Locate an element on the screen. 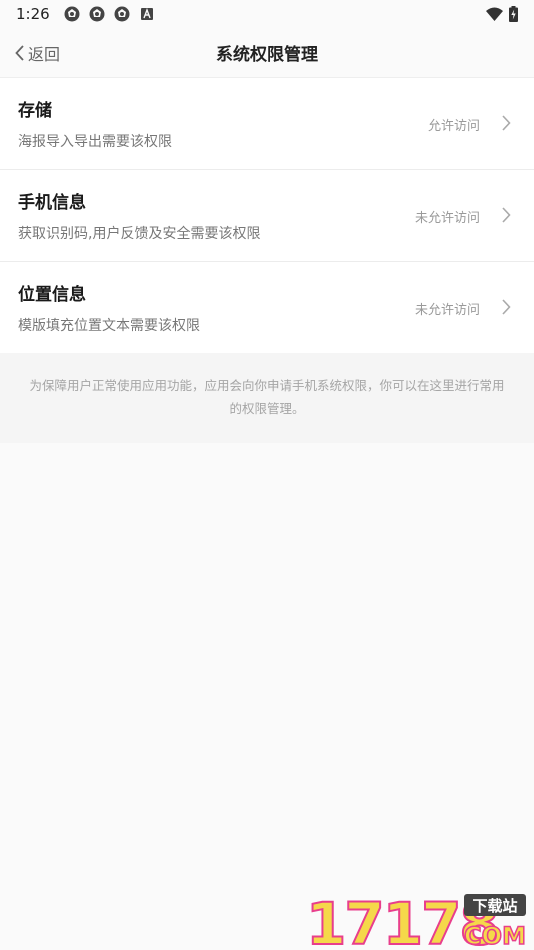 This screenshot has height=950, width=534. permission-title: 存储 is located at coordinates (35, 111).